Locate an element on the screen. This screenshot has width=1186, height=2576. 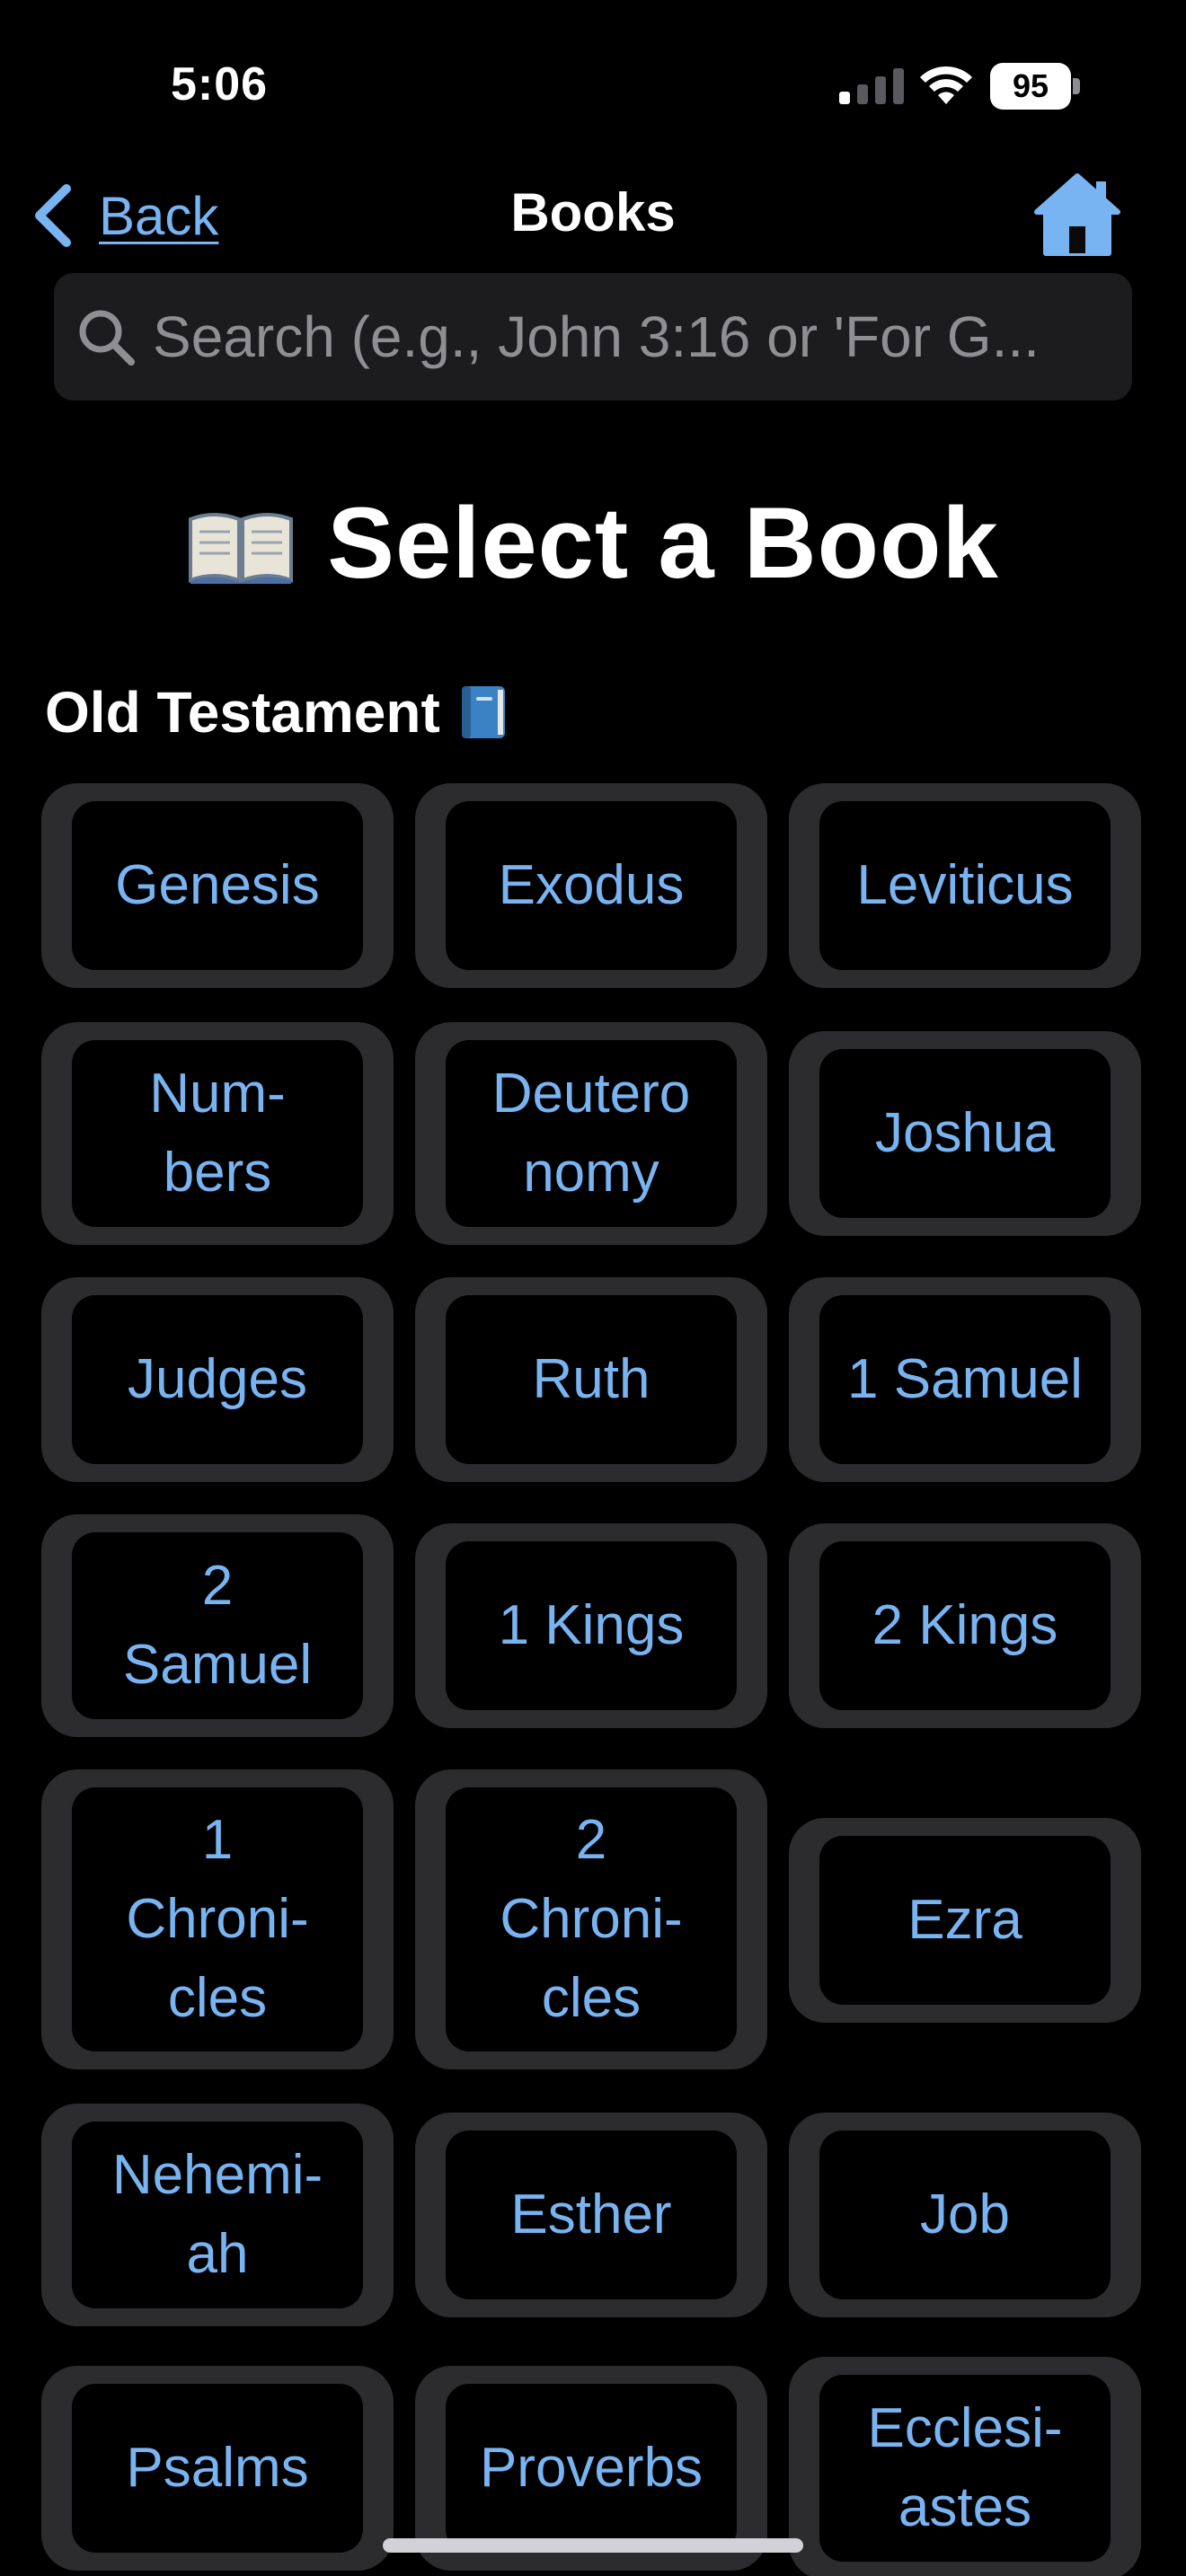
book-label: Genesis is located at coordinates (217, 885).